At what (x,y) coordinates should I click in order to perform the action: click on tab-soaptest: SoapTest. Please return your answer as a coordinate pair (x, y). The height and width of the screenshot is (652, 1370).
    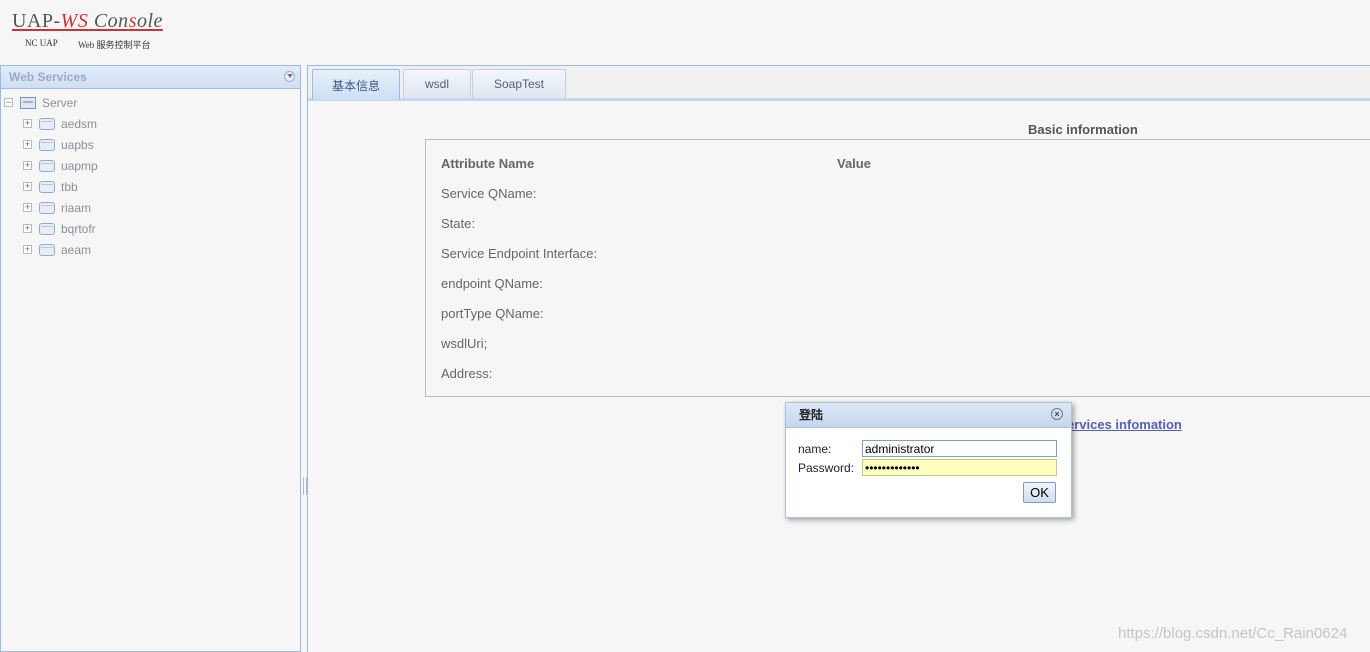
    Looking at the image, I should click on (519, 83).